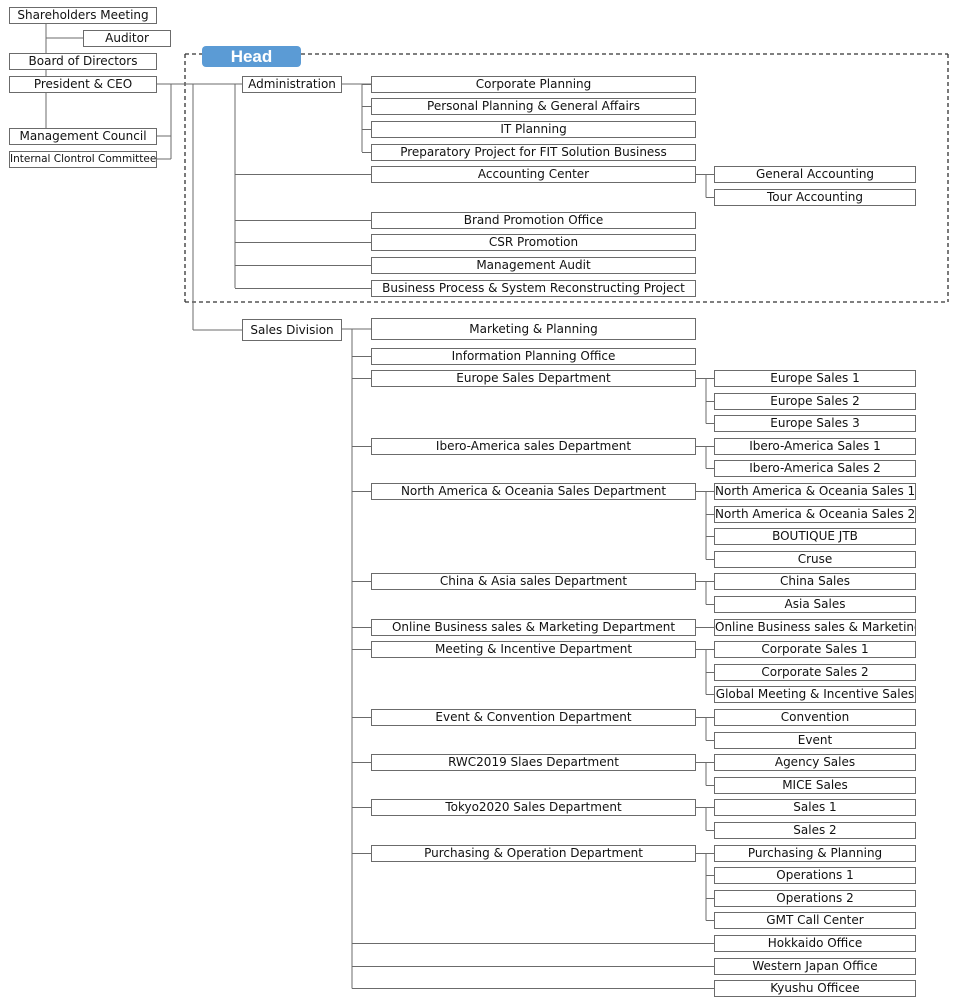 The image size is (965, 1000). What do you see at coordinates (533, 220) in the screenshot?
I see `head-unit-box: Brand Promotion Office` at bounding box center [533, 220].